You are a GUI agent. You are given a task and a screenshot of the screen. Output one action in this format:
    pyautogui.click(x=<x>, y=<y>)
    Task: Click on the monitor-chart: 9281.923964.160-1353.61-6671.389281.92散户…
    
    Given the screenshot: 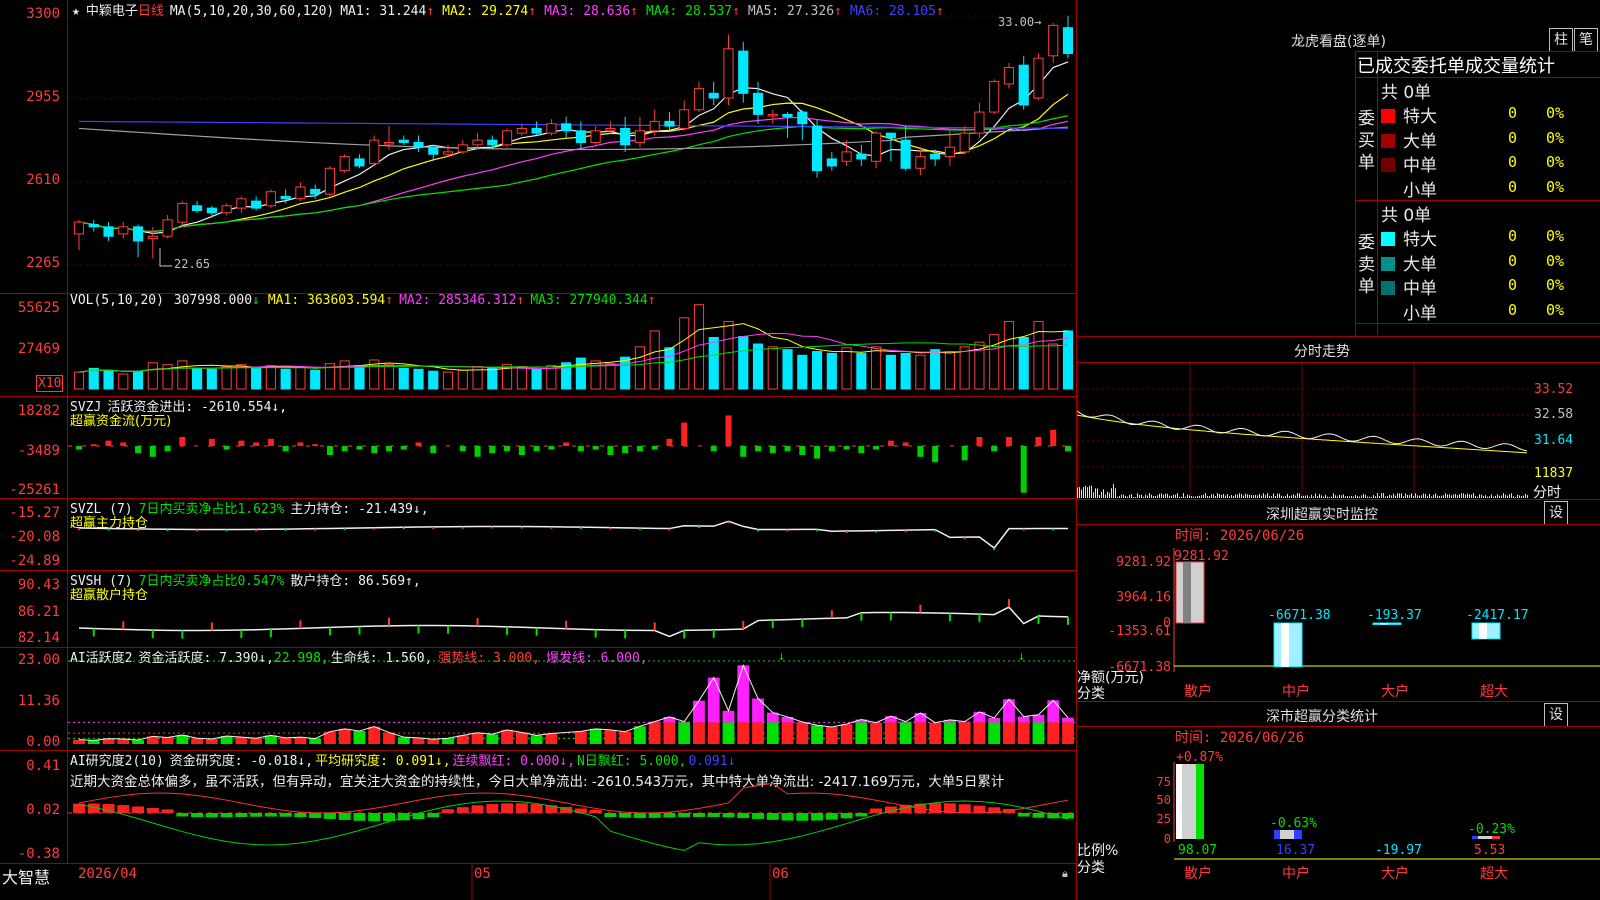 What is the action you would take?
    pyautogui.click(x=1338, y=620)
    